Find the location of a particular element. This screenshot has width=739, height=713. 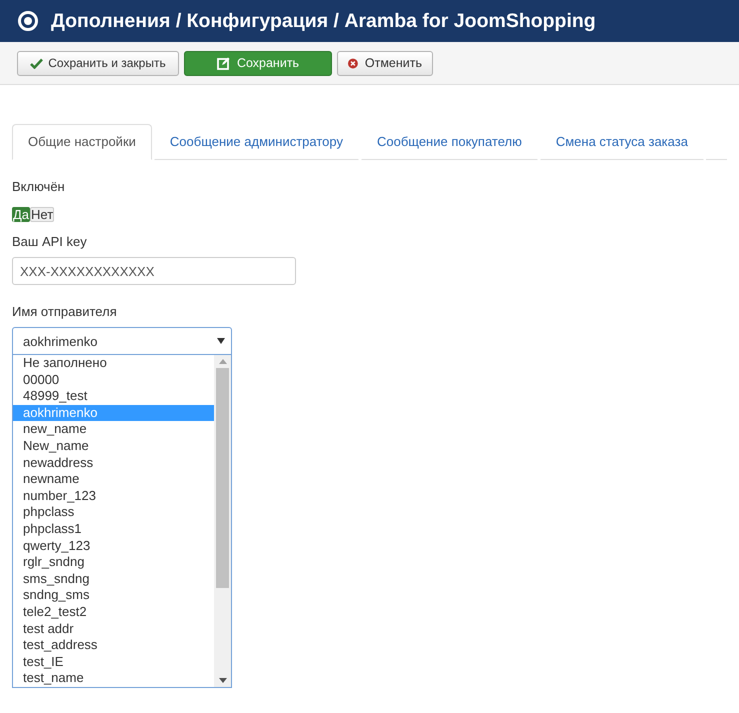

dropdown-option: test_address is located at coordinates (113, 645).